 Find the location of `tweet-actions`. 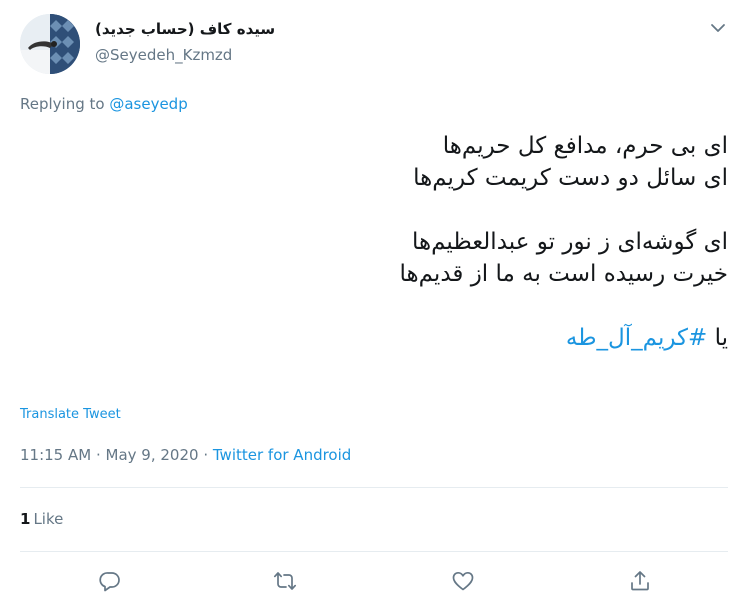

tweet-actions is located at coordinates (374, 581).